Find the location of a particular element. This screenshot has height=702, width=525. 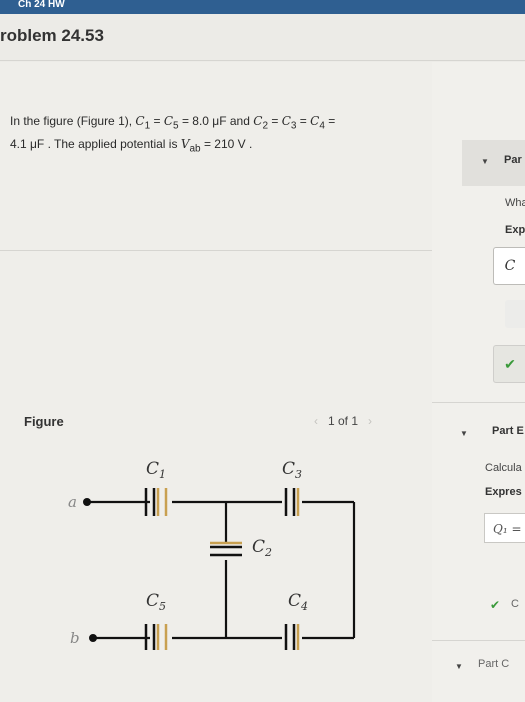

part-b-label: Part E is located at coordinates (508, 431).